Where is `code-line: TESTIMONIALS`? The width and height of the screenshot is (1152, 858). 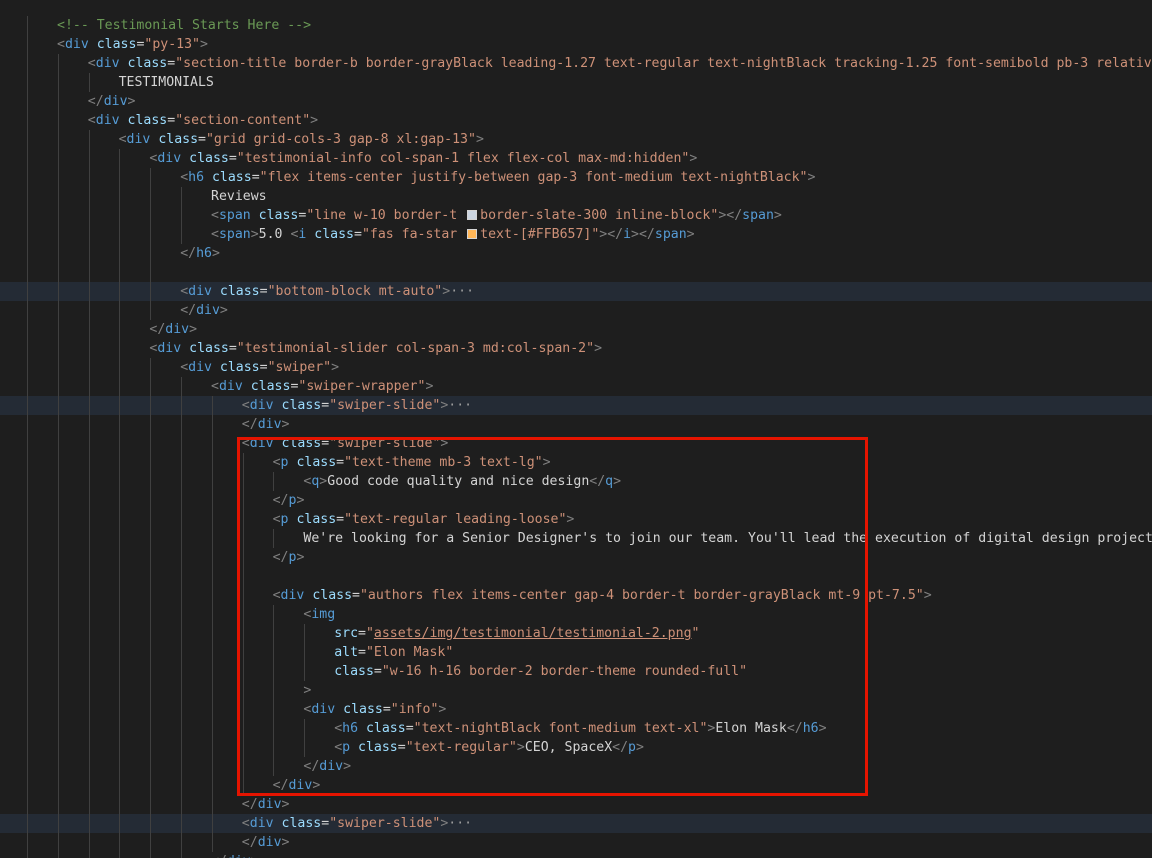 code-line: TESTIMONIALS is located at coordinates (576, 82).